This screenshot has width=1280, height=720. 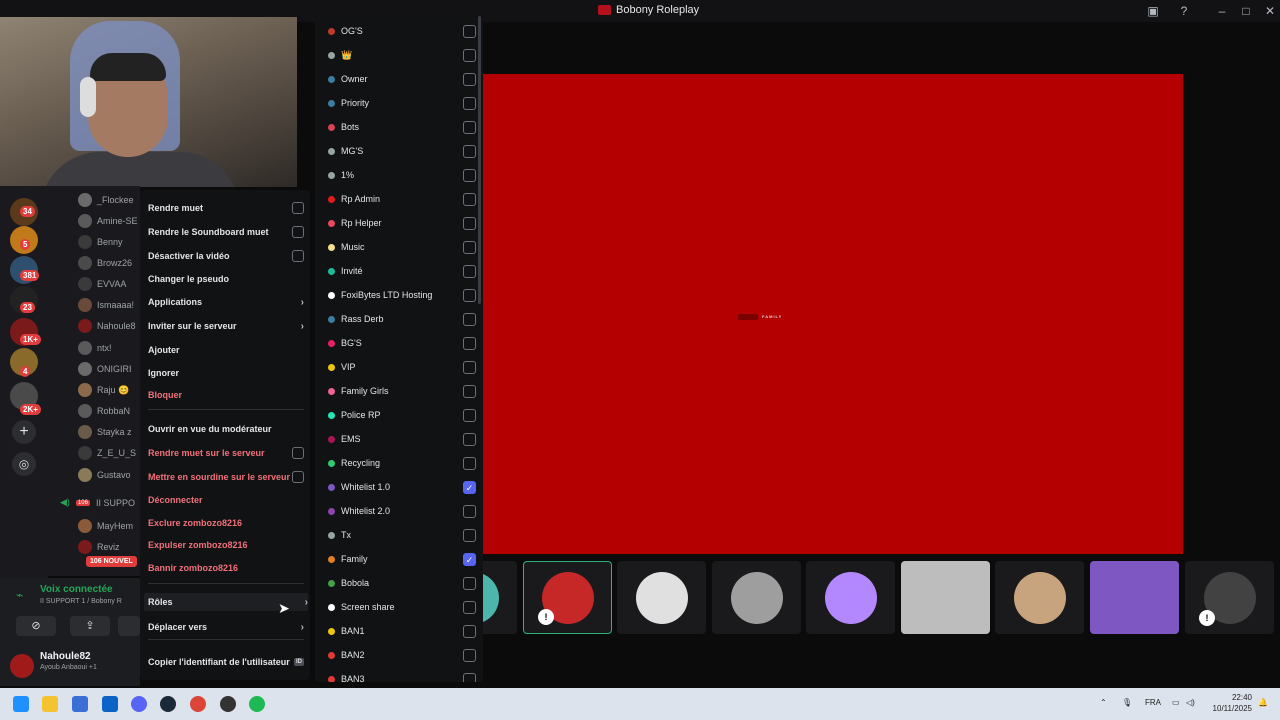 I want to click on minimize-icon: –, so click(x=1222, y=11).